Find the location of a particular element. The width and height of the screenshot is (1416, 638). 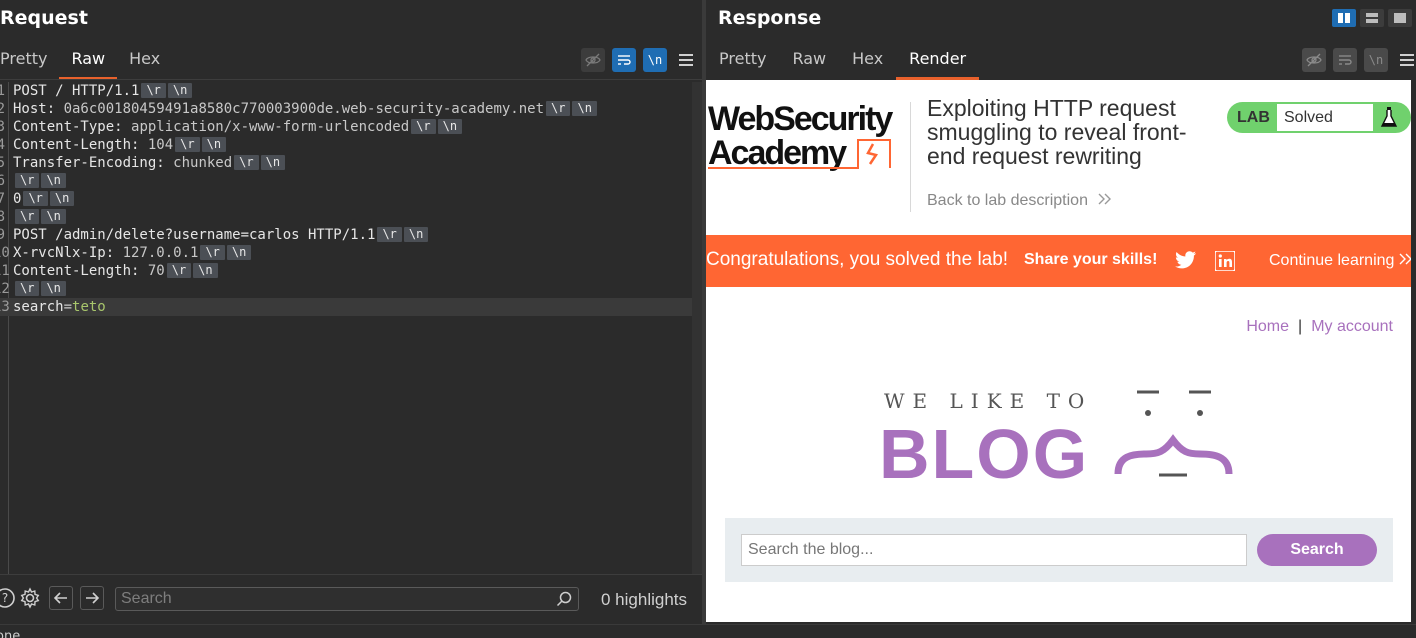

code-line: 13search=teto is located at coordinates (346, 307).